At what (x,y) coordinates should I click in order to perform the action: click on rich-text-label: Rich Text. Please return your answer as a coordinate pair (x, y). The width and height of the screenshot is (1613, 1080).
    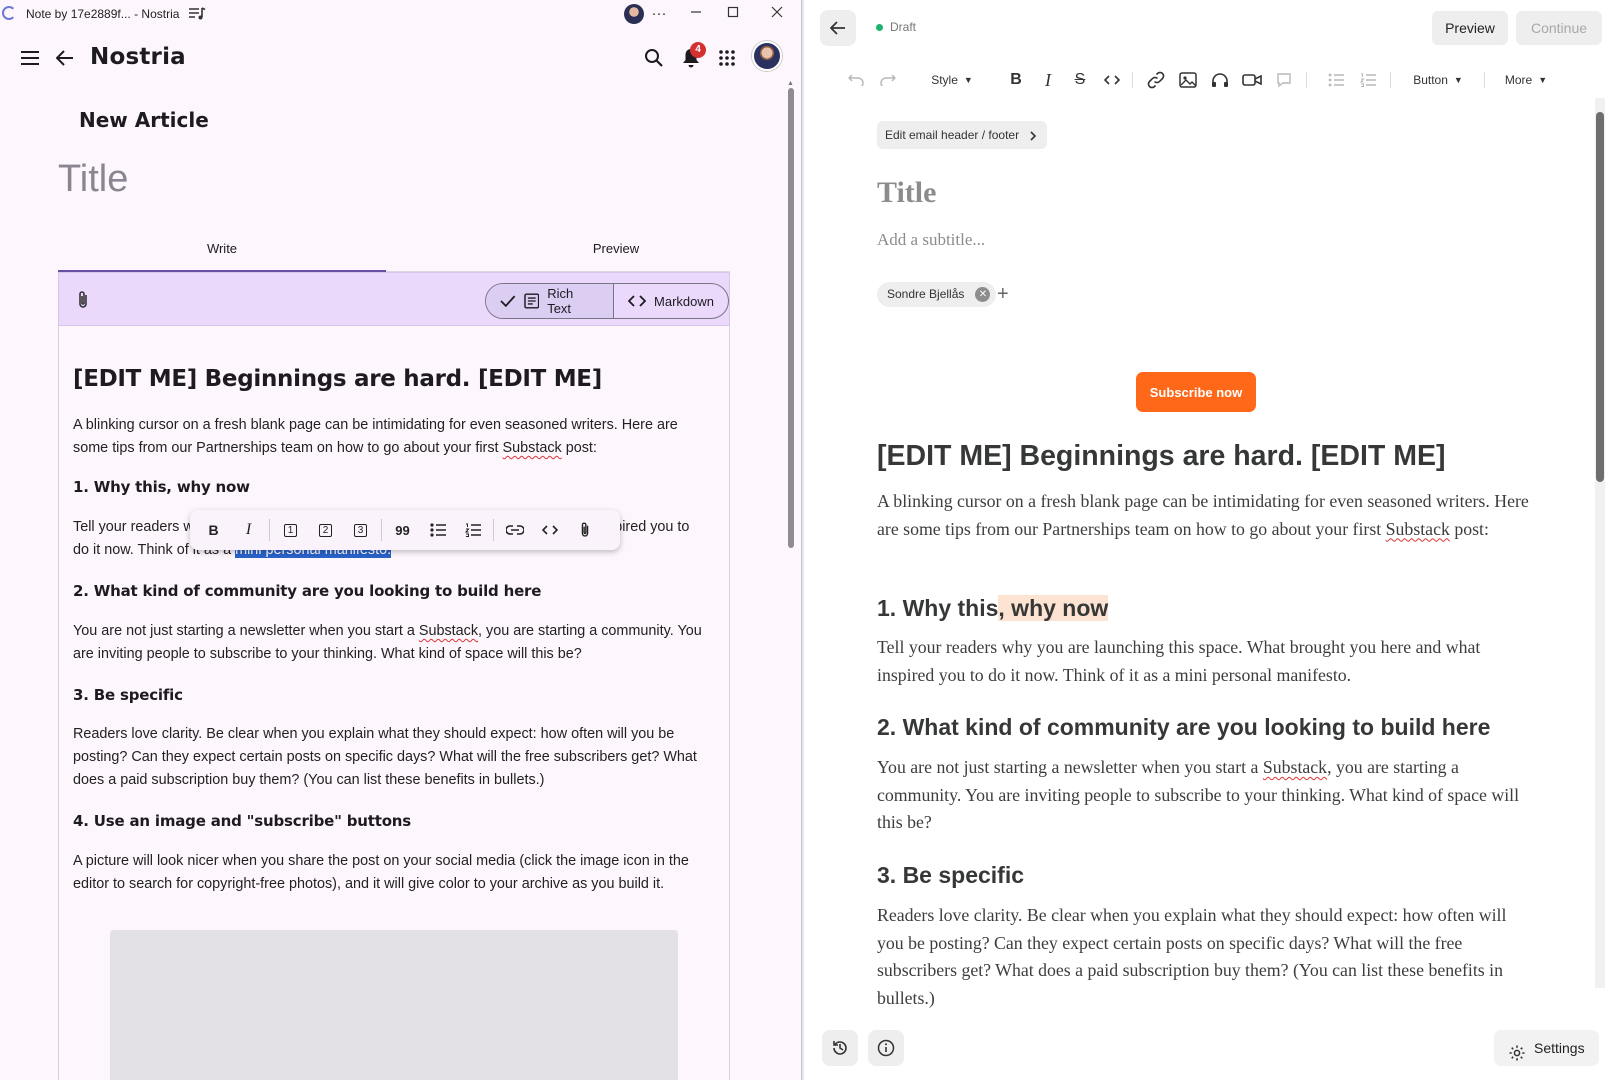
    Looking at the image, I should click on (560, 301).